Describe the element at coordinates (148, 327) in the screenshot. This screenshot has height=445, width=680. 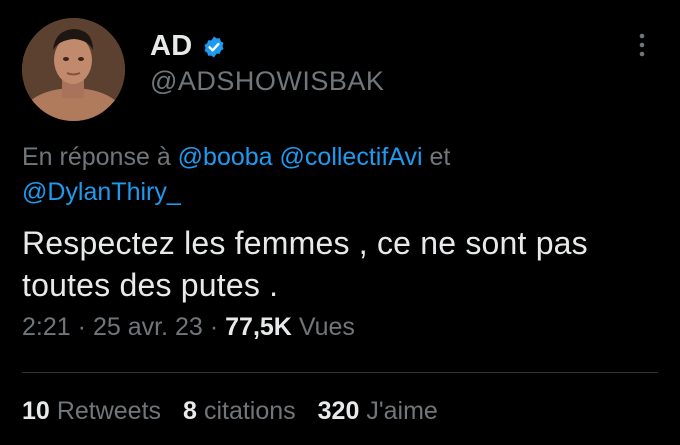
I see `tweet-date: 25 avr. 23` at that location.